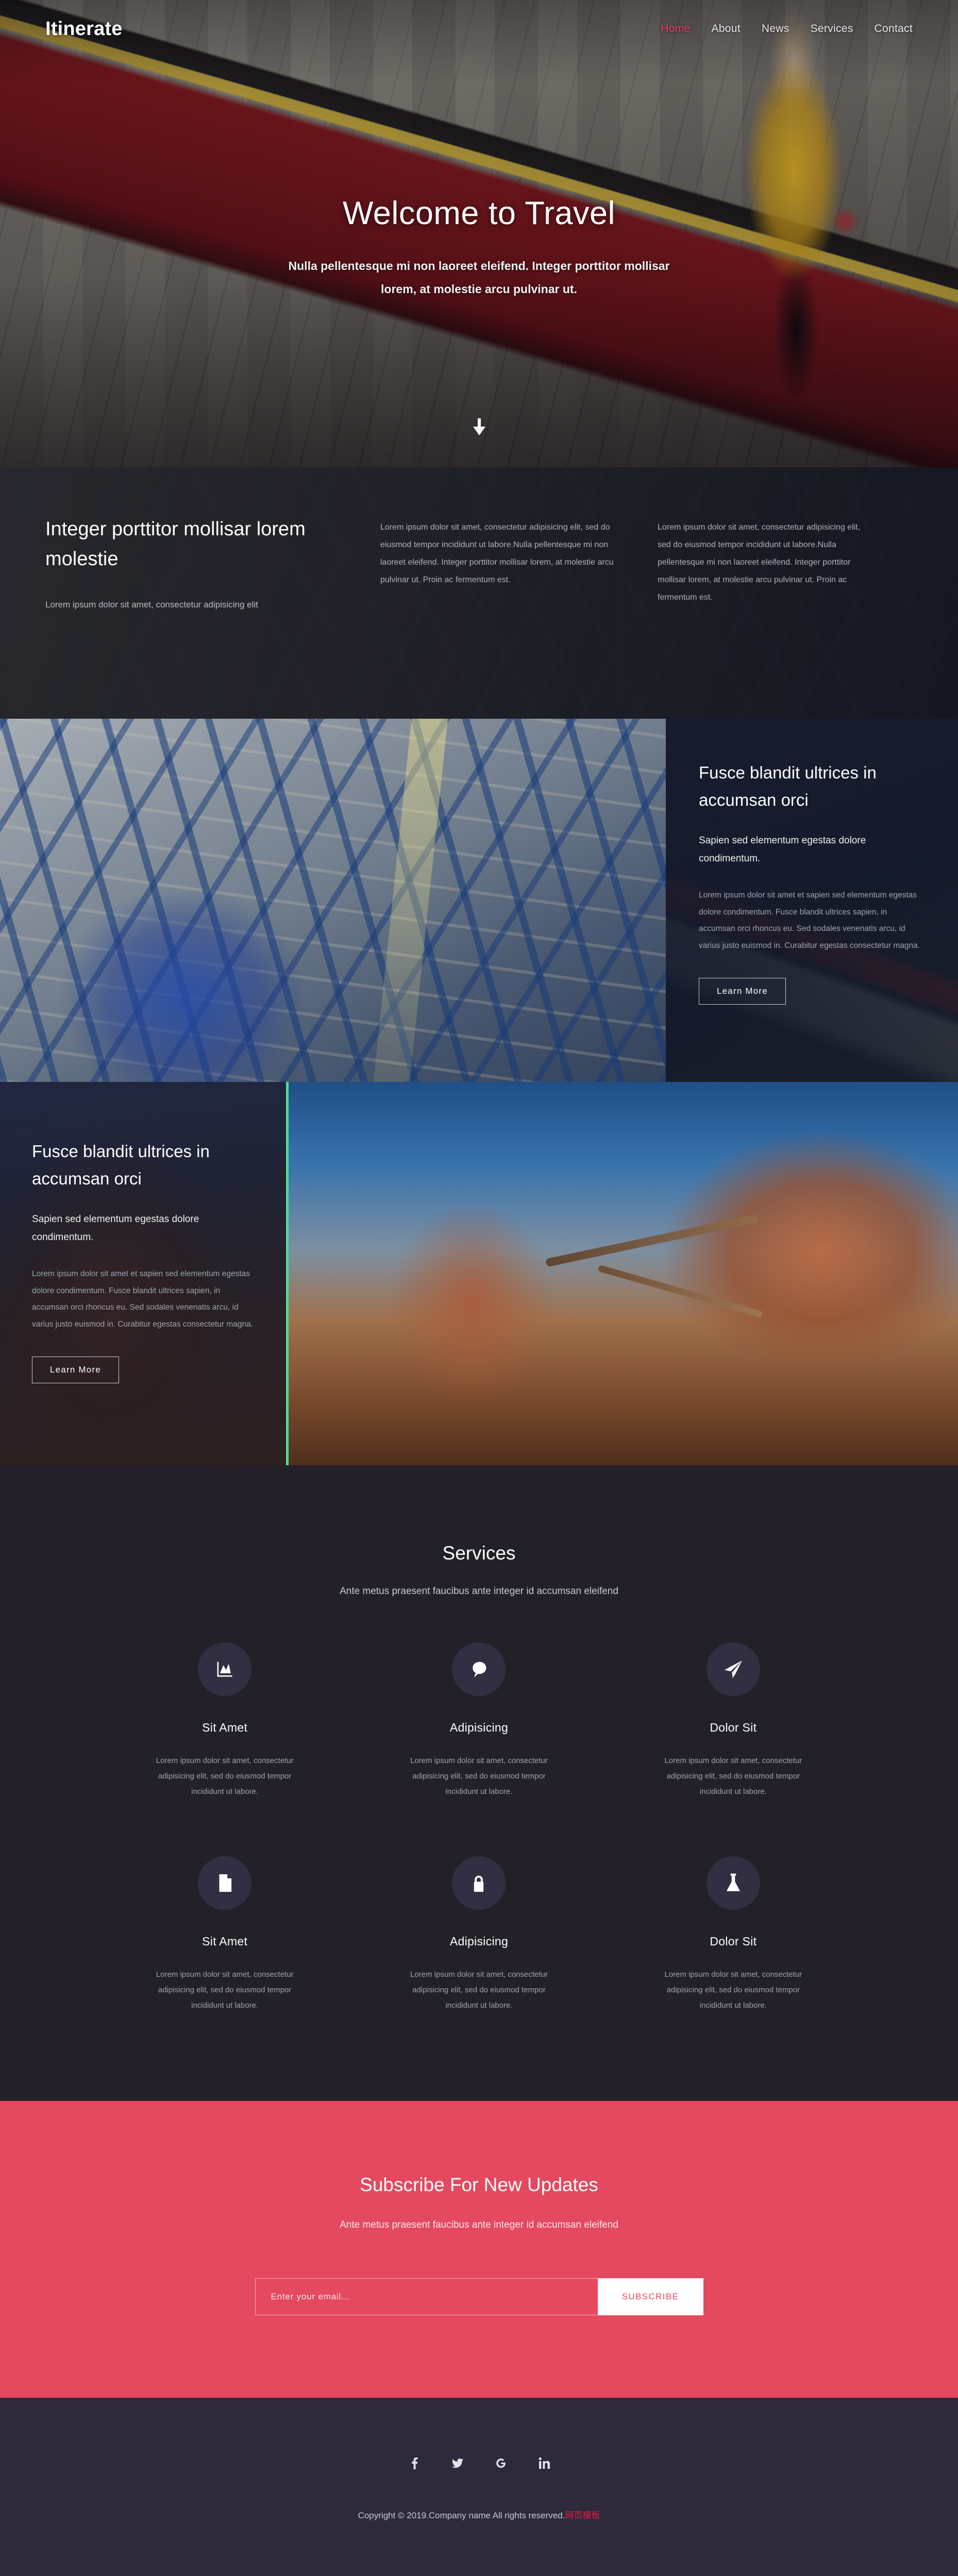  I want to click on image-light-beam, so click(409, 900).